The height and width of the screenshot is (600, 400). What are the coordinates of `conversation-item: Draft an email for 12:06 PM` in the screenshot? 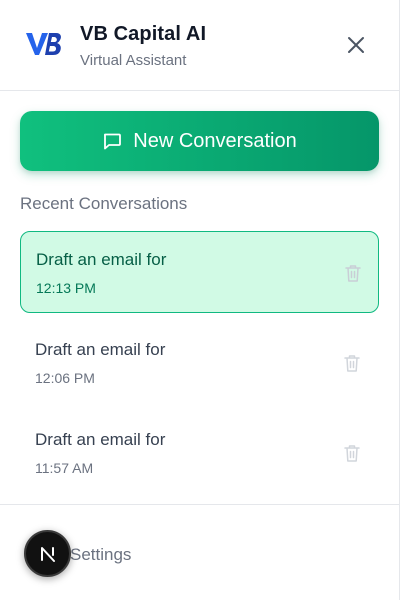 It's located at (199, 363).